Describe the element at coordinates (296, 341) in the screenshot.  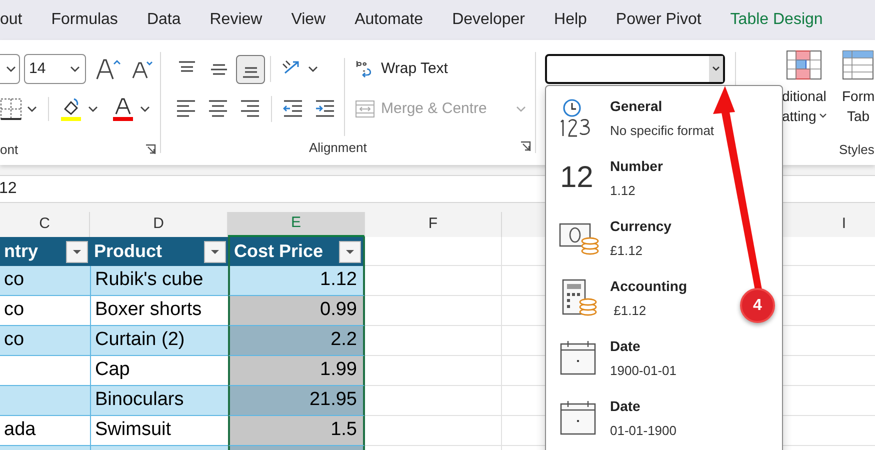
I see `table-cell: 2.2` at that location.